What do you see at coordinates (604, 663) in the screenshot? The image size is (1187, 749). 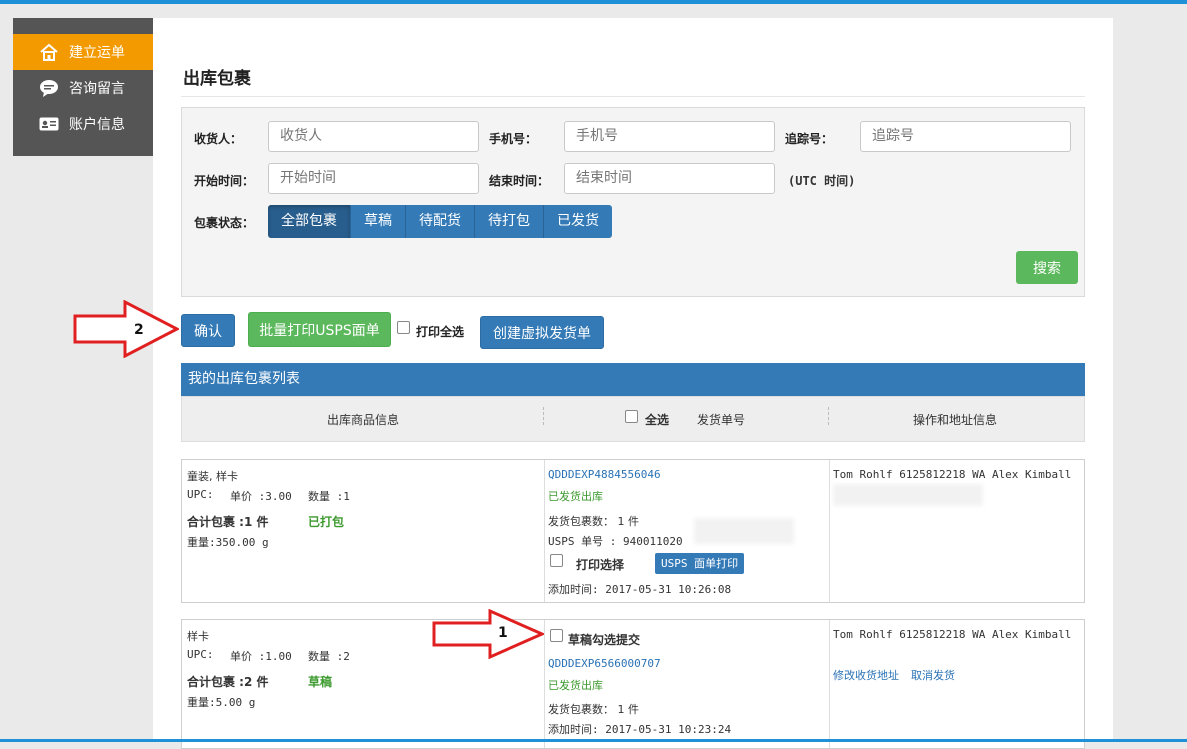 I see `shipment-number-link: QDDDEXP6566000707` at bounding box center [604, 663].